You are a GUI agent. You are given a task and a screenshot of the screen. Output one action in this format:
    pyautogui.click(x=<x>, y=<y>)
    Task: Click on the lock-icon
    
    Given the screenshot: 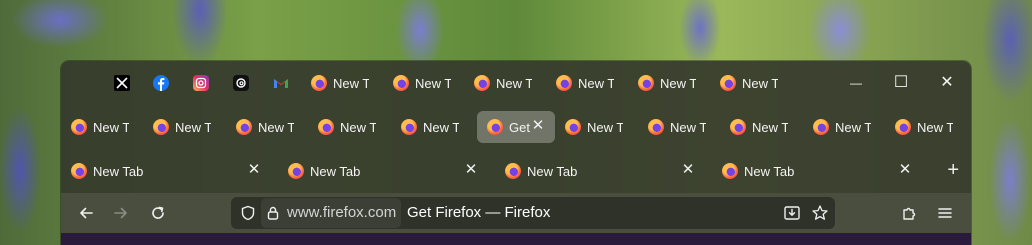 What is the action you would take?
    pyautogui.click(x=273, y=213)
    